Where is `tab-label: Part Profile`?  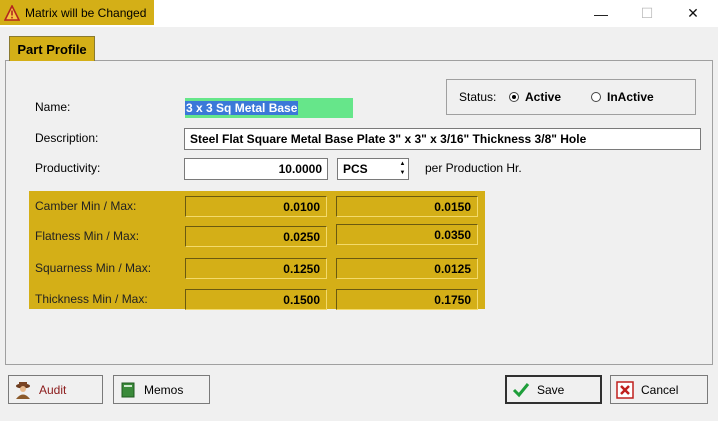 tab-label: Part Profile is located at coordinates (52, 49).